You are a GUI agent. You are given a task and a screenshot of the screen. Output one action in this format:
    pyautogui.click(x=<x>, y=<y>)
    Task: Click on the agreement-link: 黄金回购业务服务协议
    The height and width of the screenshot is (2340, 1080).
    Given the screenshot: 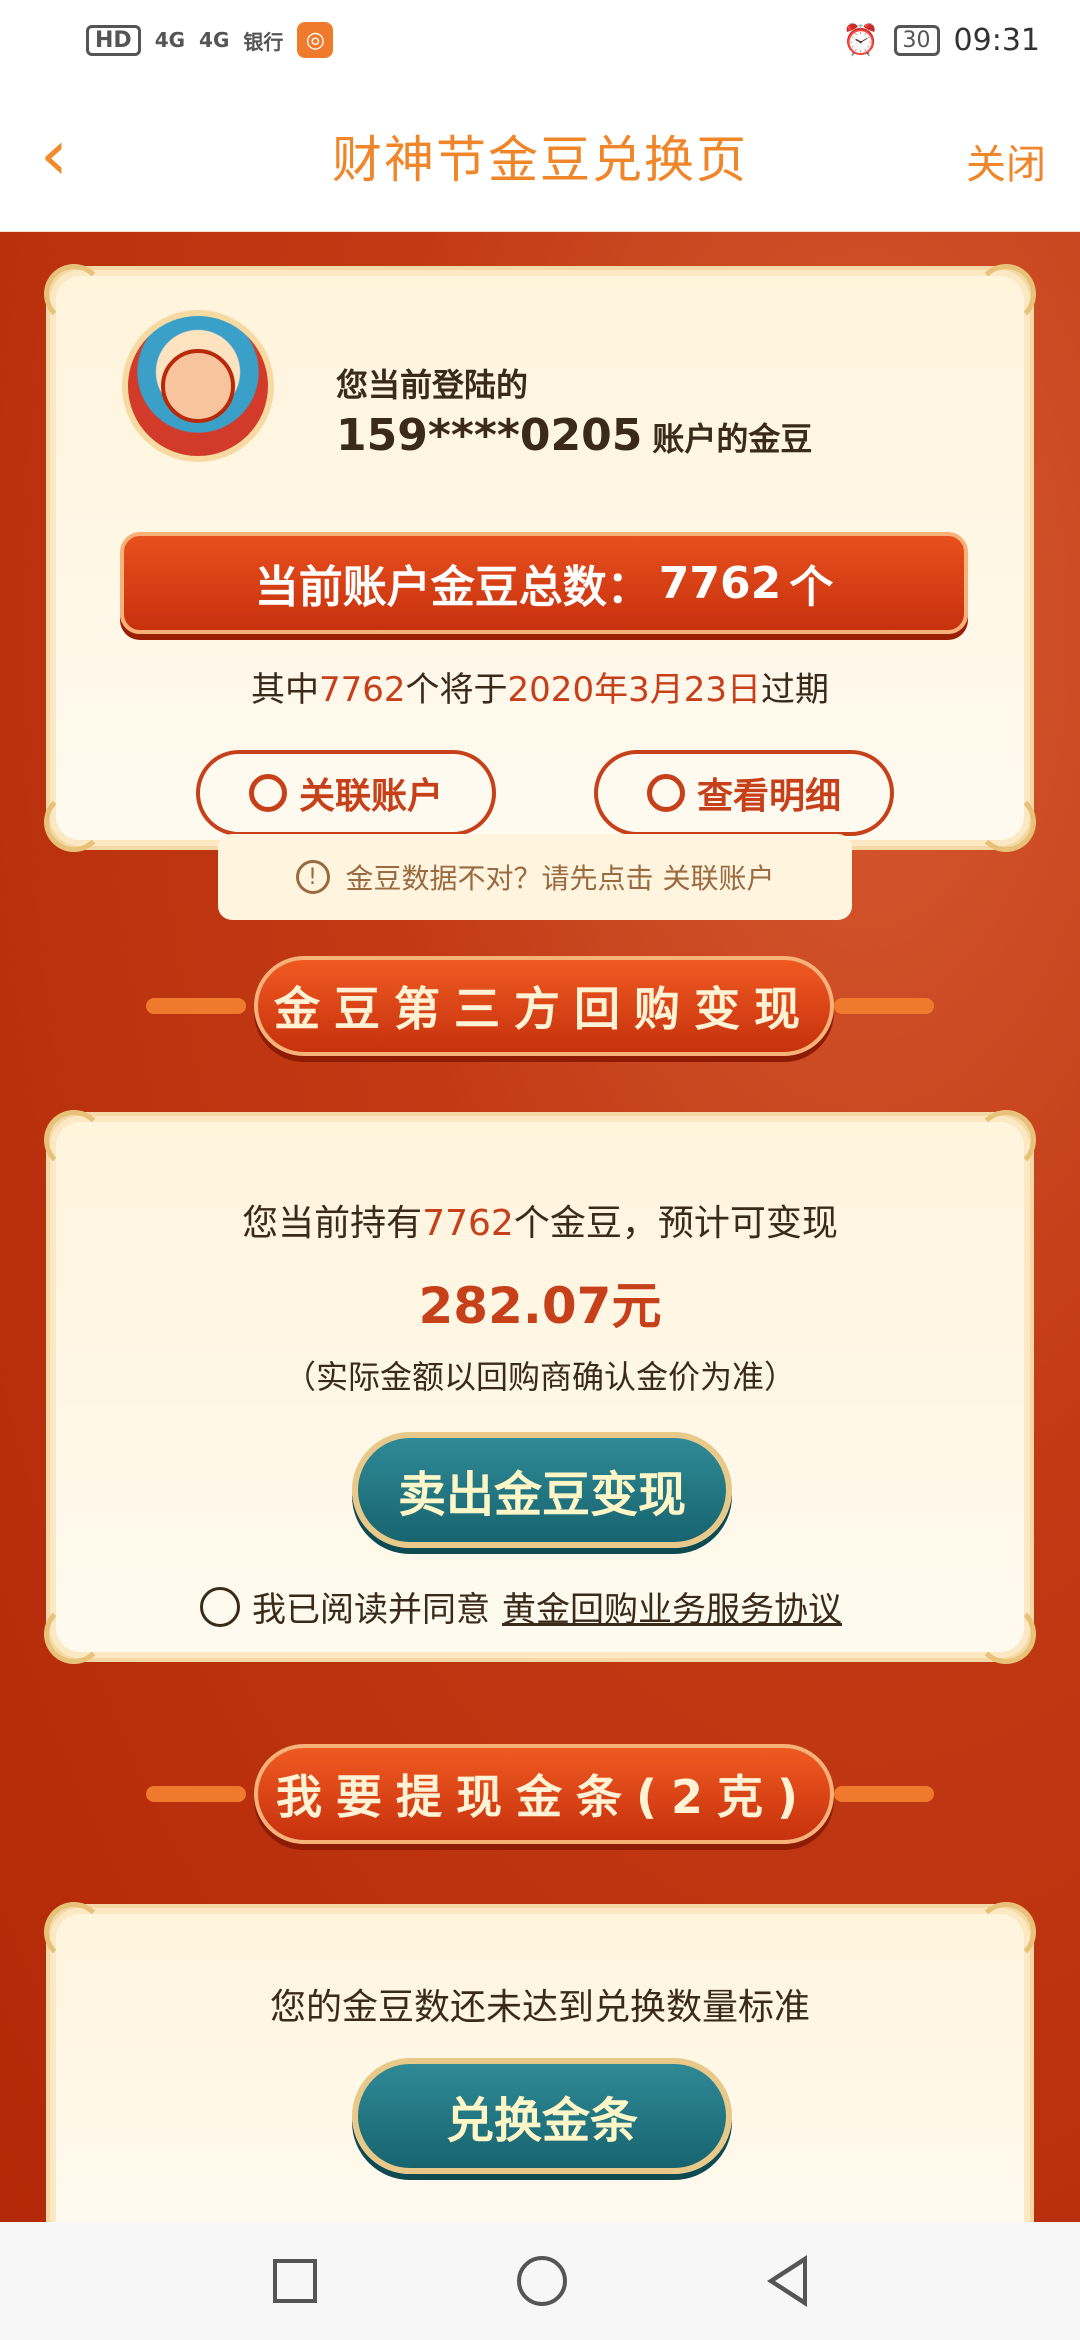 What is the action you would take?
    pyautogui.click(x=672, y=1606)
    